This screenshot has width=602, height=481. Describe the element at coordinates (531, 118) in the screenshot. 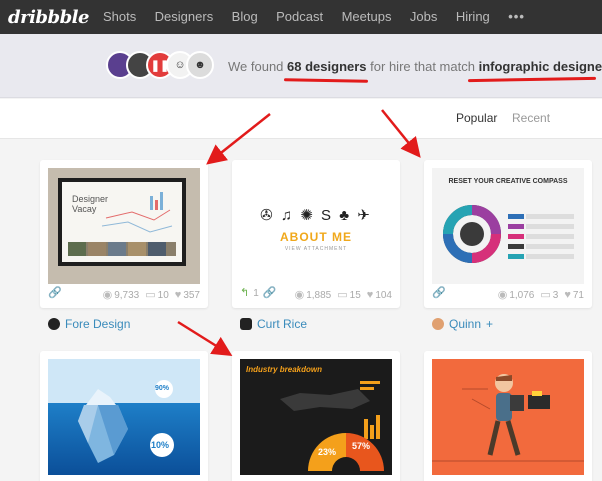

I see `tab-recent: Recent` at that location.